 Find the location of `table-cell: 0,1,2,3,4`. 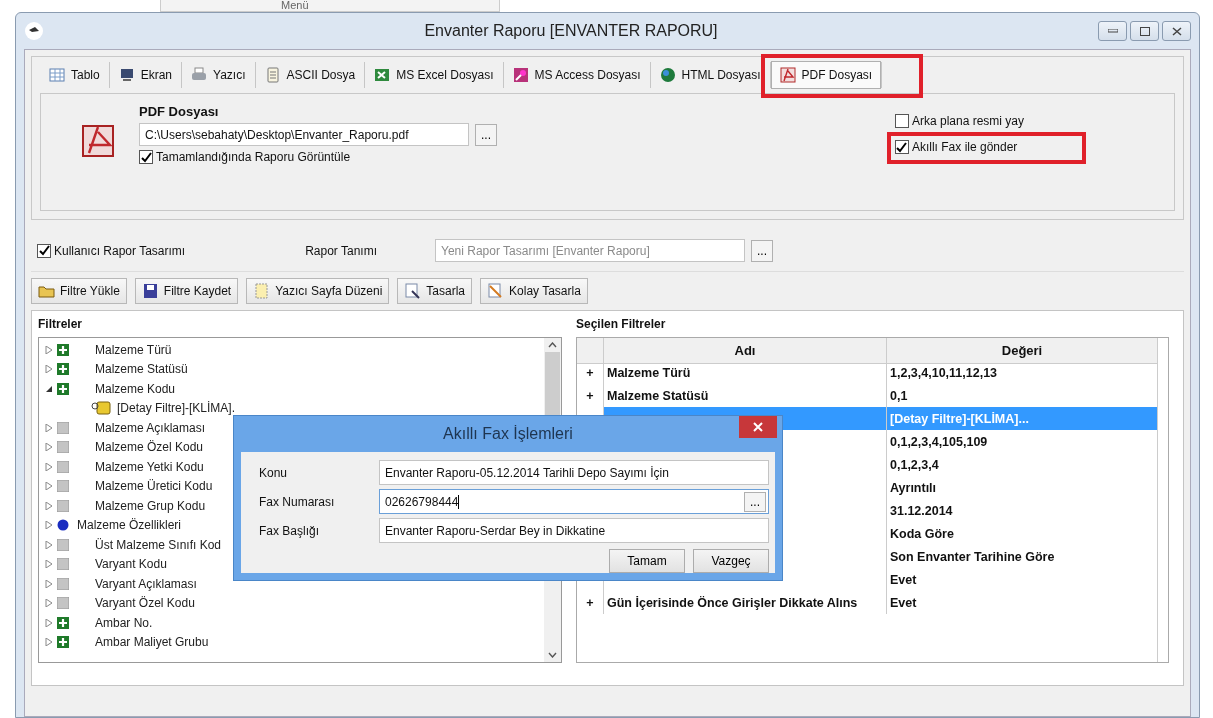

table-cell: 0,1,2,3,4 is located at coordinates (914, 464).